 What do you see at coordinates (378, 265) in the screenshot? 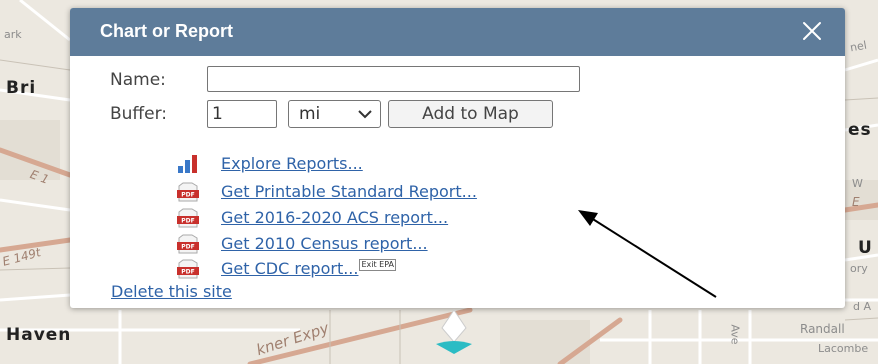
I see `exit-epa-badge: Exit EPA` at bounding box center [378, 265].